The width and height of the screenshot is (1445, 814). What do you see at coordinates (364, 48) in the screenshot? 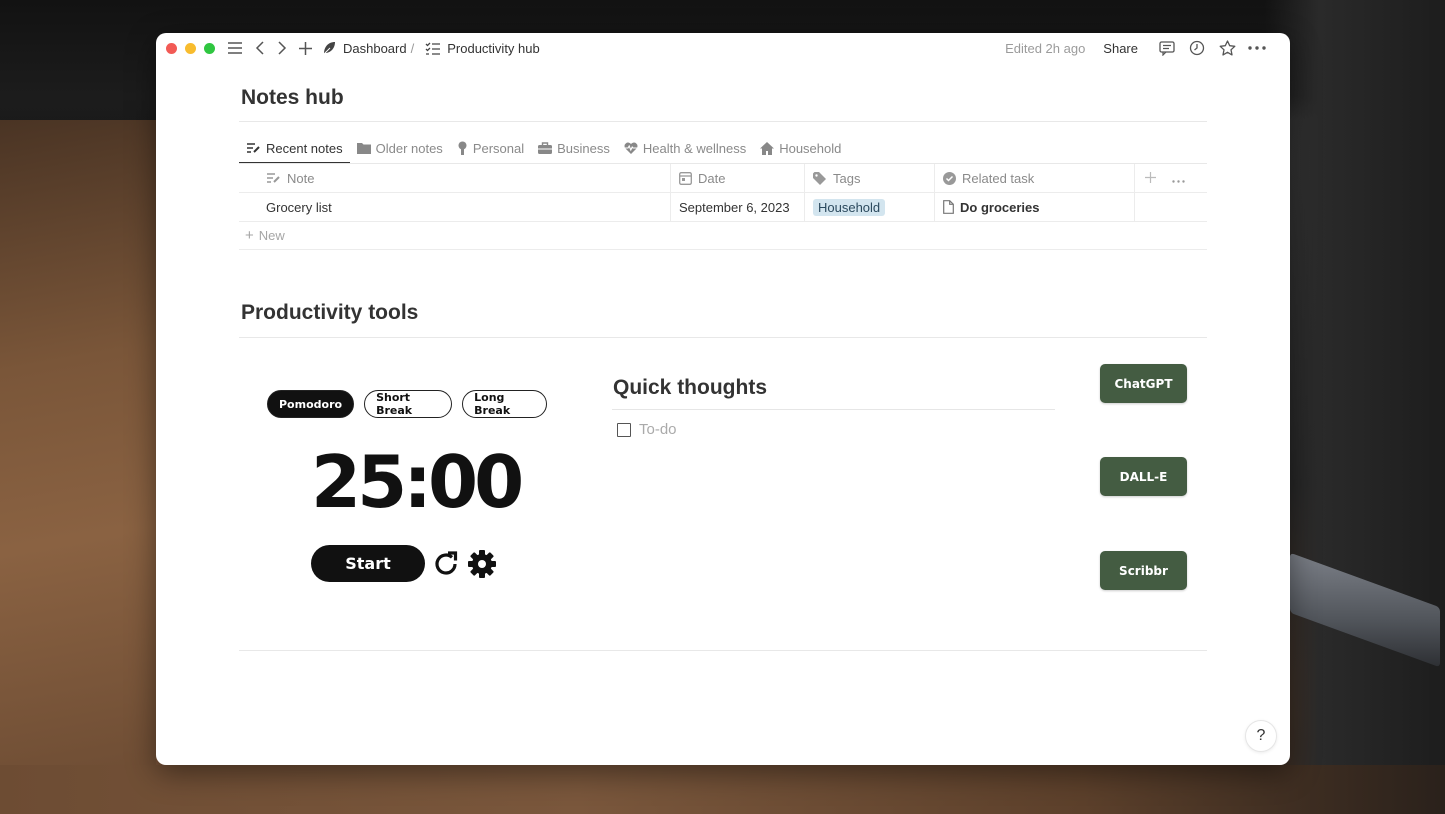
I see `breadcrumb-dashboard: Dashboard` at bounding box center [364, 48].